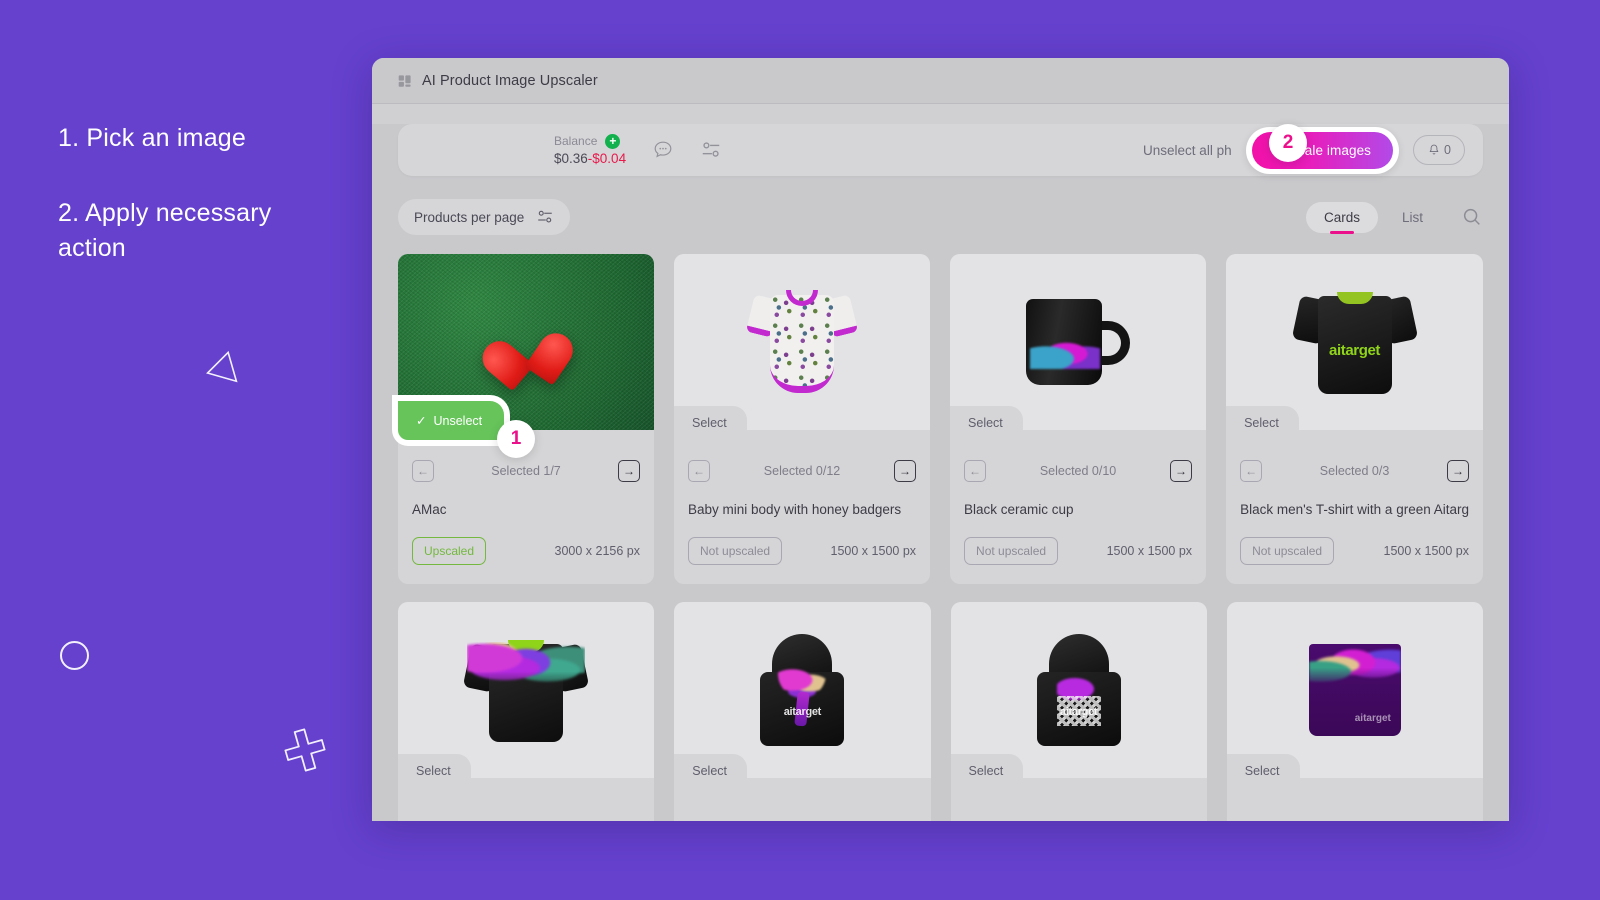 The height and width of the screenshot is (900, 1600). What do you see at coordinates (576, 140) in the screenshot?
I see `balance-label: Balance` at bounding box center [576, 140].